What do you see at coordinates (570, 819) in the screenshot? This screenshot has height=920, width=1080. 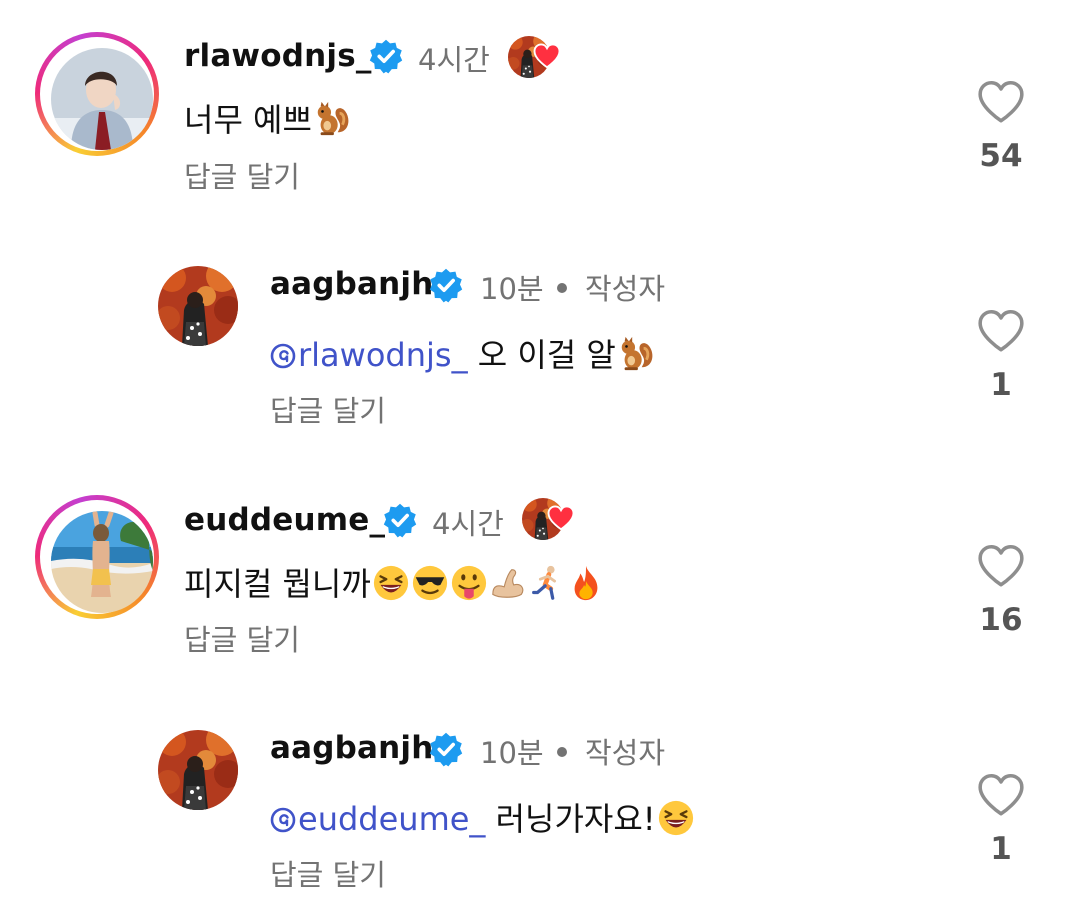 I see `comment-text-body: 러닝가자요!` at bounding box center [570, 819].